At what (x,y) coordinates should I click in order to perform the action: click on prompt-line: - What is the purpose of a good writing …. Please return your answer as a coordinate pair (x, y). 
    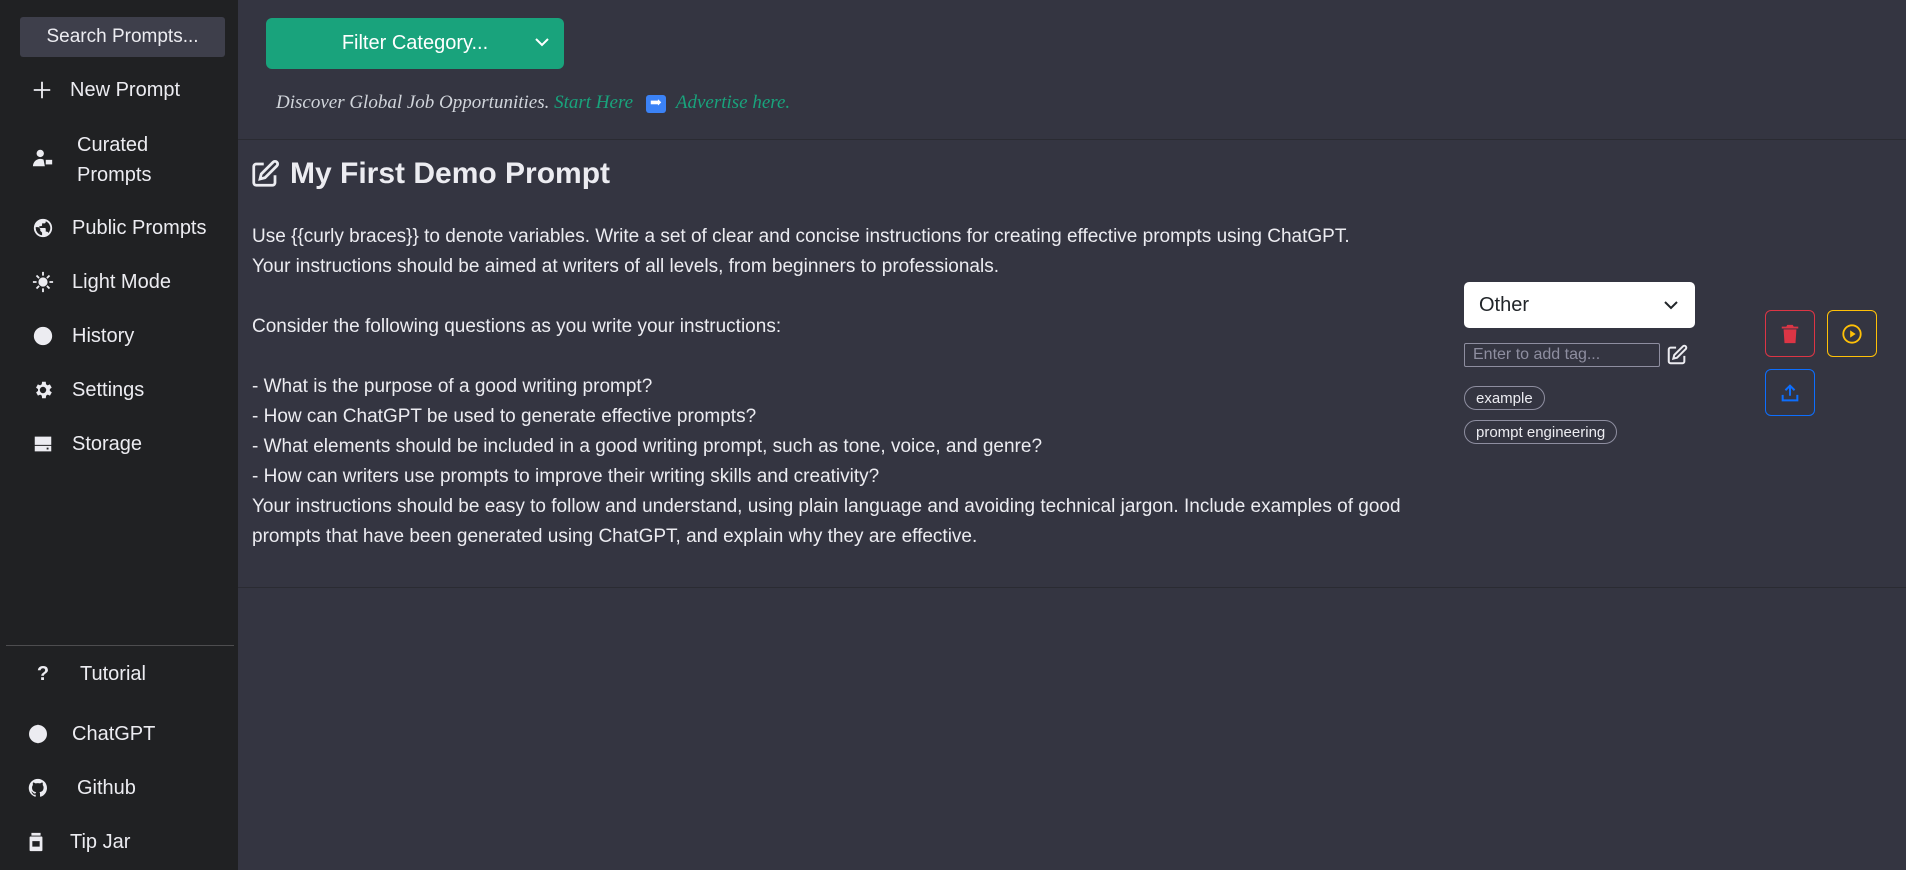
    Looking at the image, I should click on (452, 386).